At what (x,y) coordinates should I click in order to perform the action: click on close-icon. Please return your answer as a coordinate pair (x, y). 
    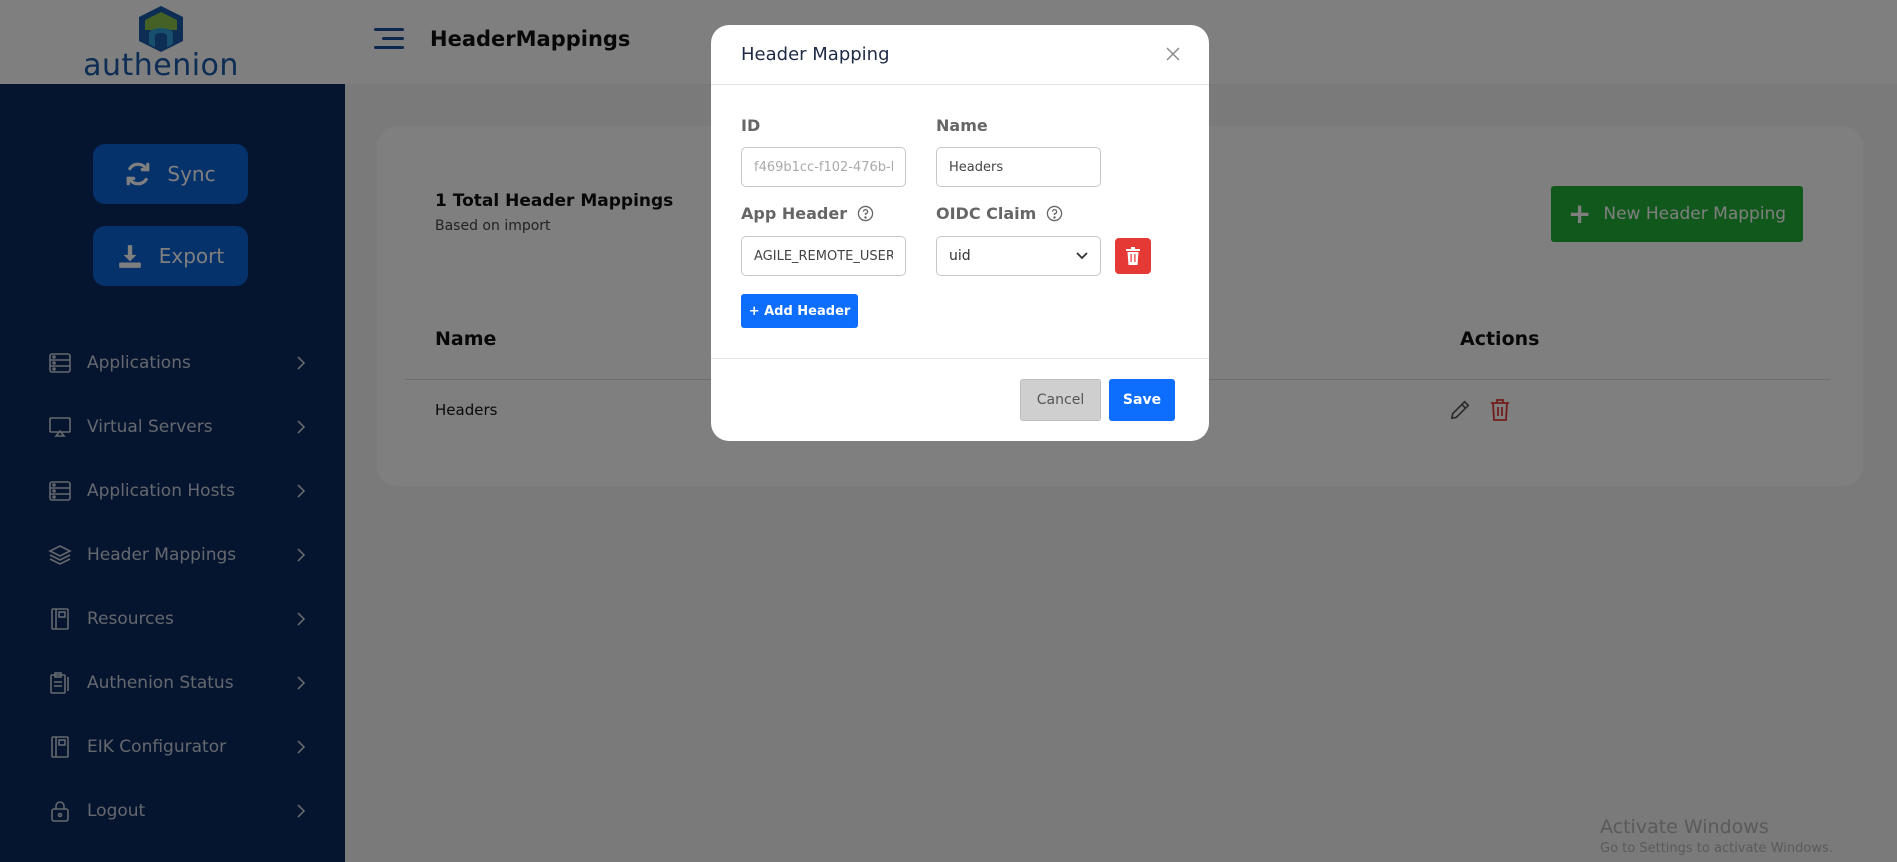
    Looking at the image, I should click on (1173, 54).